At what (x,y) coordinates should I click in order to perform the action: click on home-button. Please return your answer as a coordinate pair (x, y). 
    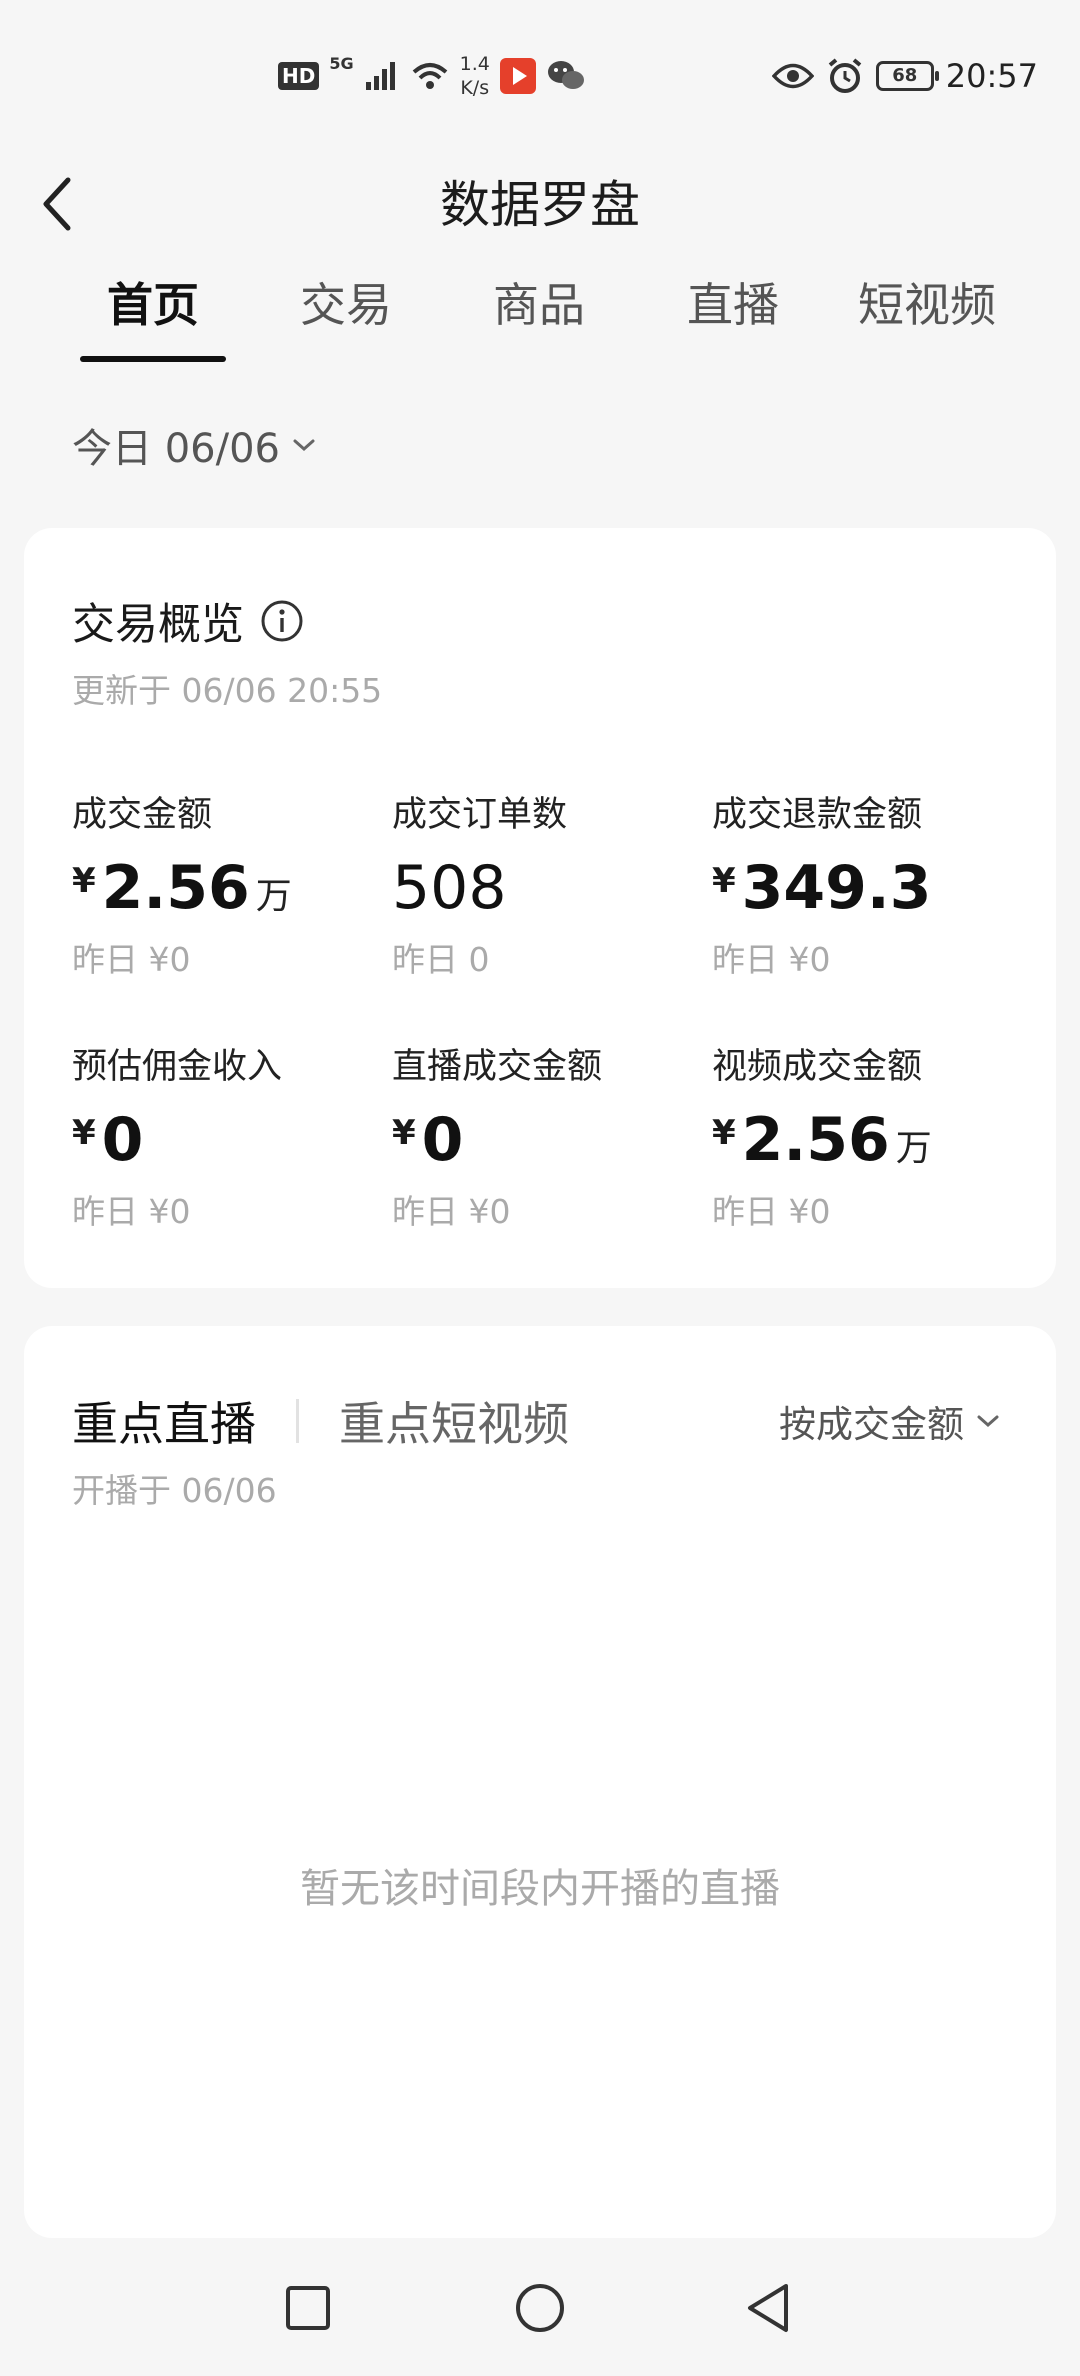
    Looking at the image, I should click on (540, 2308).